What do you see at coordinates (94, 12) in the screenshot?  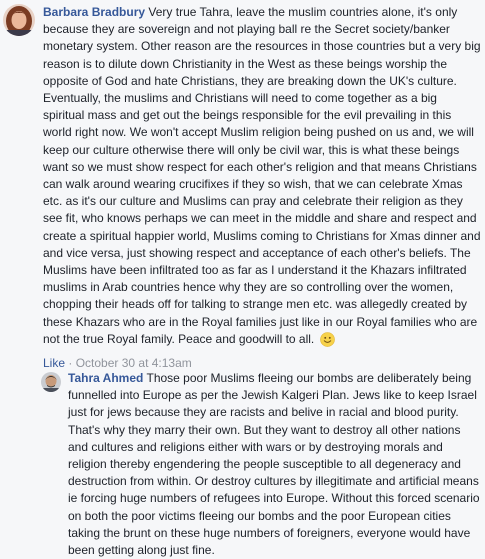 I see `comment-author: Barbara Bradbury` at bounding box center [94, 12].